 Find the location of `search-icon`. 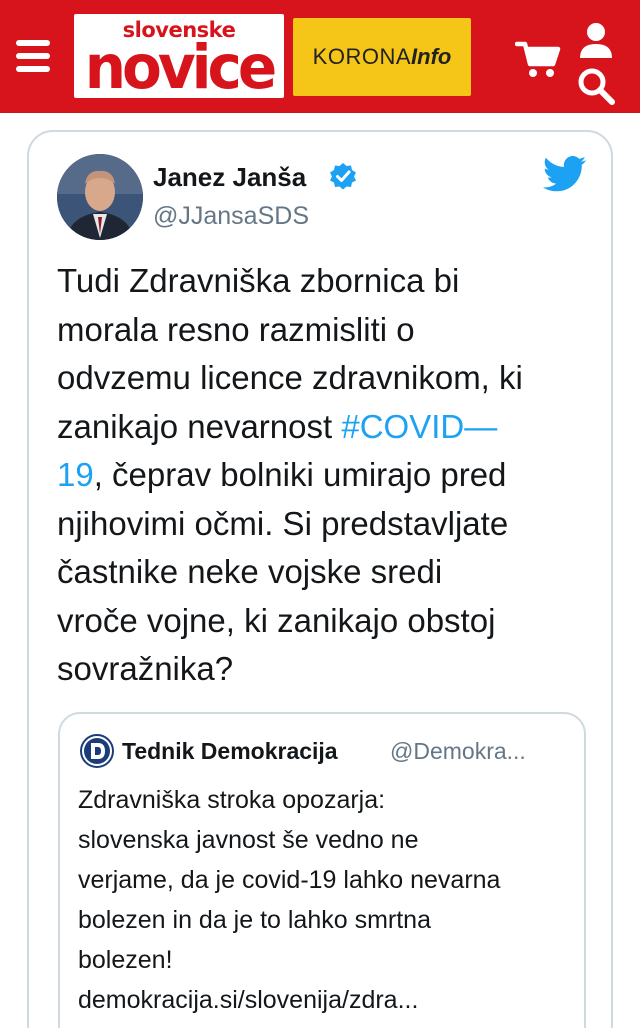

search-icon is located at coordinates (596, 86).